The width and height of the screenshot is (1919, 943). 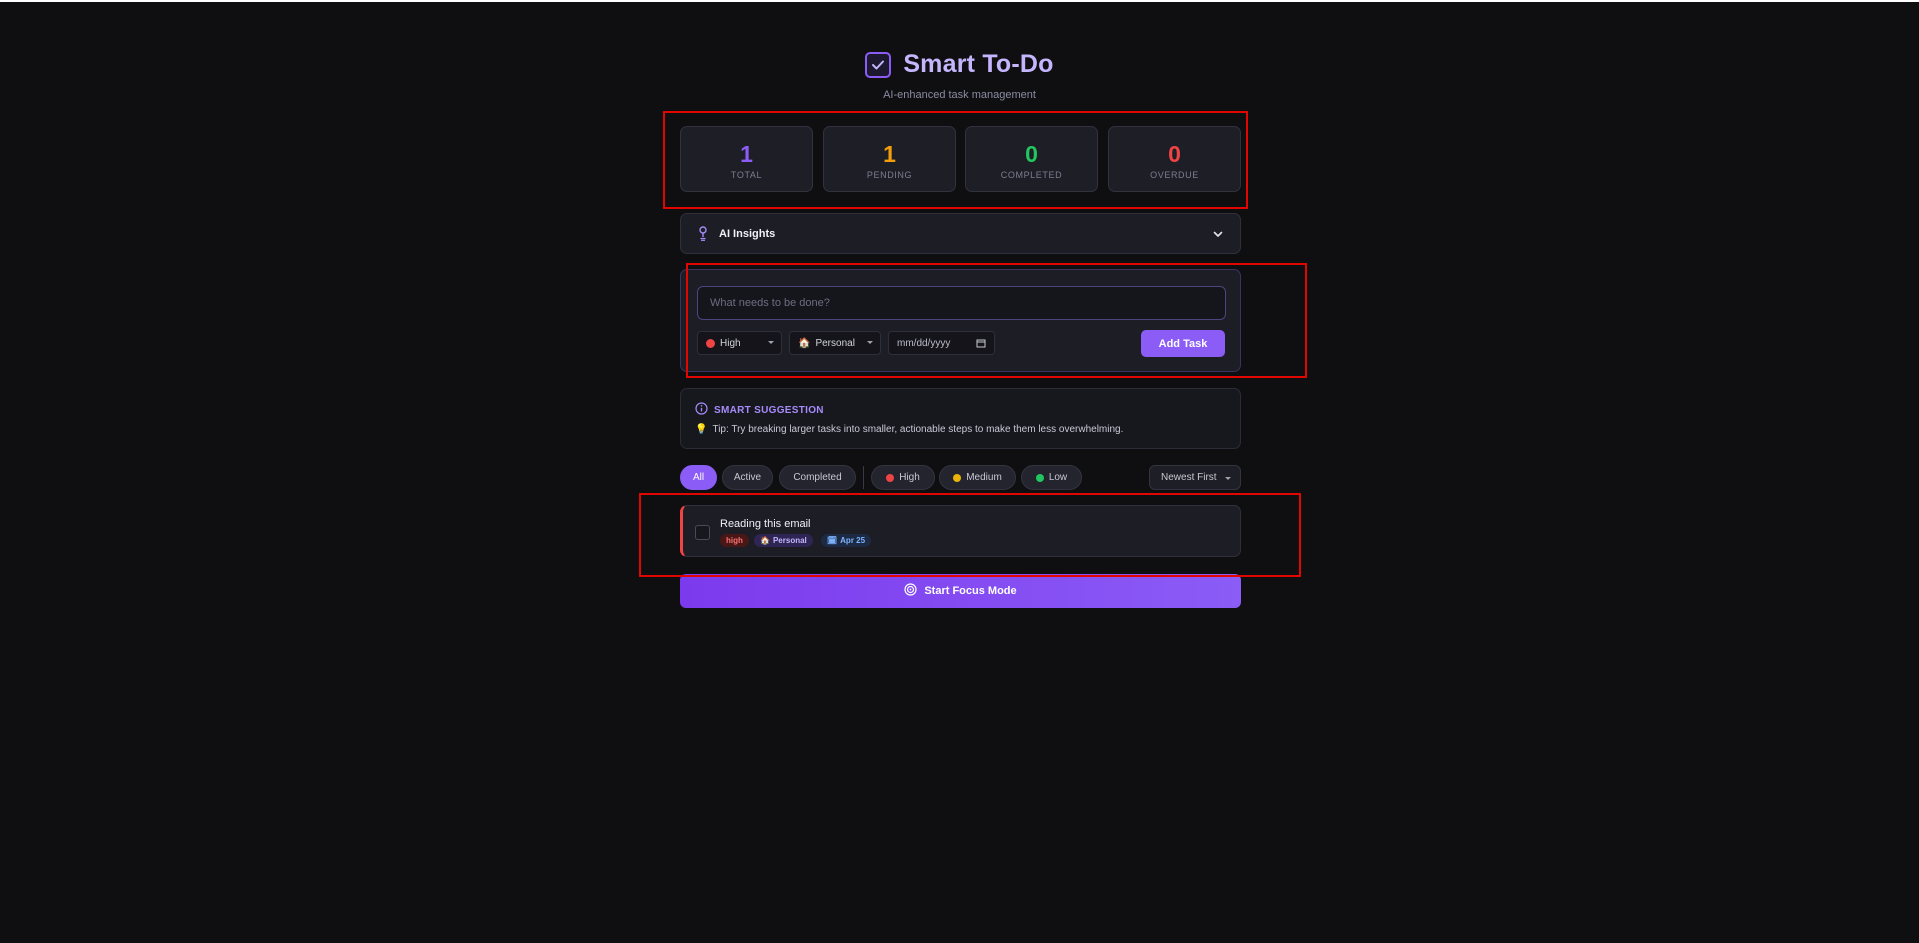 I want to click on ai-insights-toggle: AI Insights, so click(x=960, y=233).